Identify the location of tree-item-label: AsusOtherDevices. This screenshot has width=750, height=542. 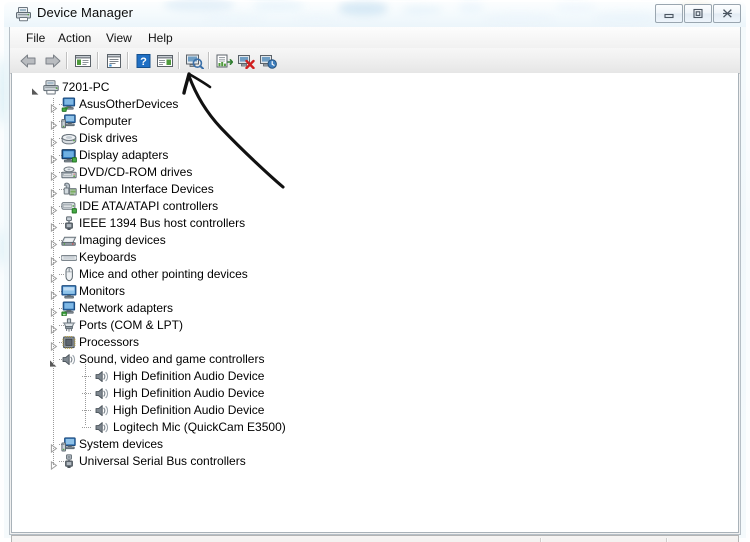
(129, 104).